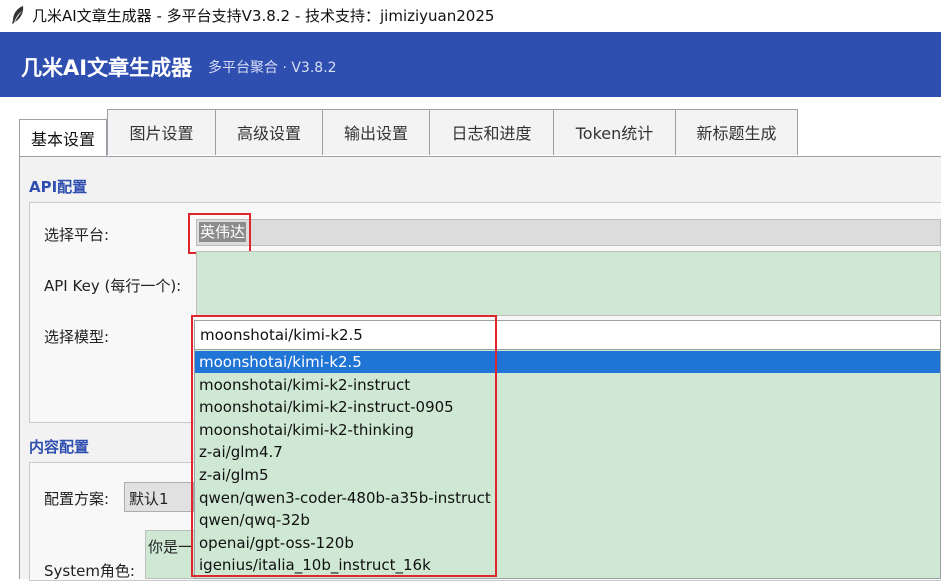 This screenshot has width=941, height=581. What do you see at coordinates (77, 235) in the screenshot?
I see `platform-label: 选择平台:` at bounding box center [77, 235].